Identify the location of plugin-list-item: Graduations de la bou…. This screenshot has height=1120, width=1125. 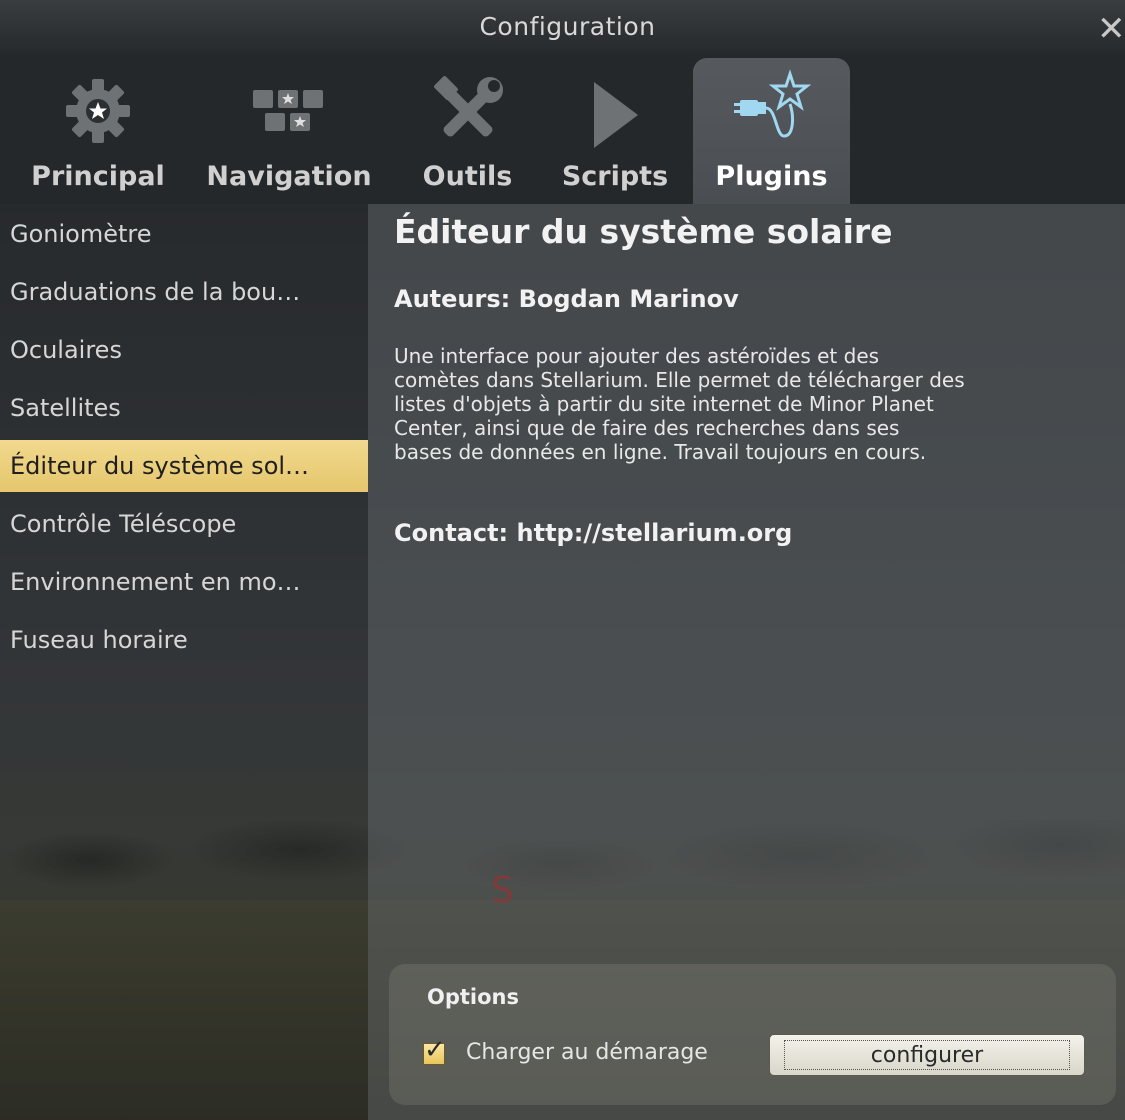
(184, 292).